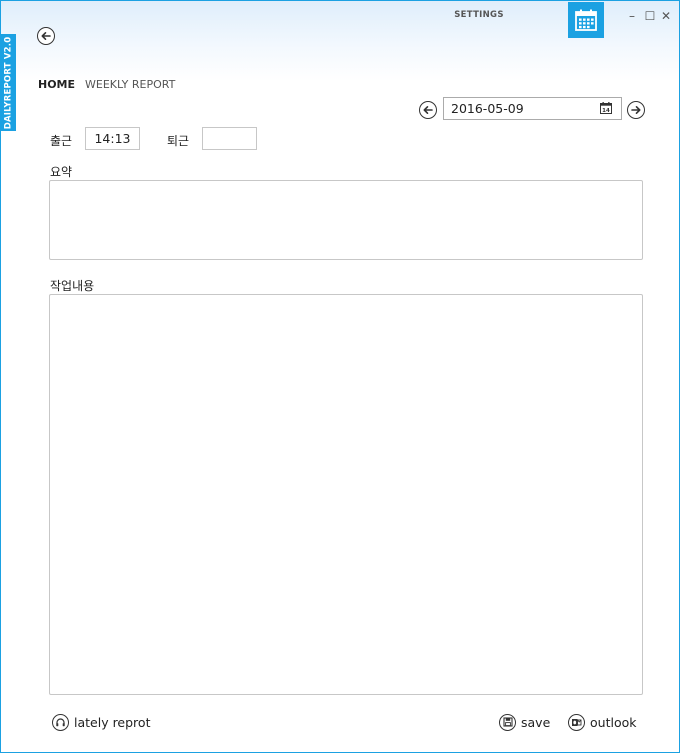  I want to click on next-date-button, so click(636, 110).